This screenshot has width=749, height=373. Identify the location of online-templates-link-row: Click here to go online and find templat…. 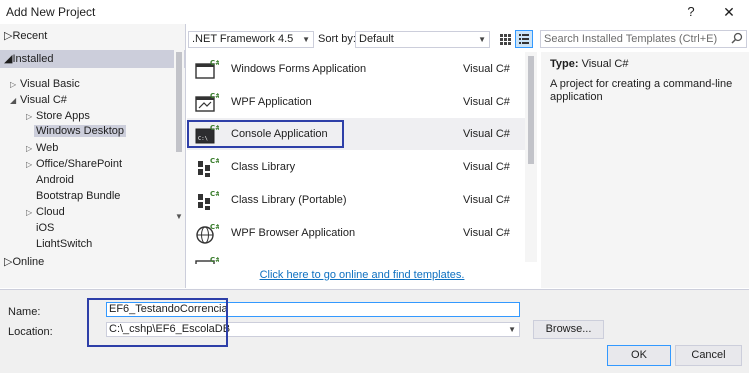
(362, 275).